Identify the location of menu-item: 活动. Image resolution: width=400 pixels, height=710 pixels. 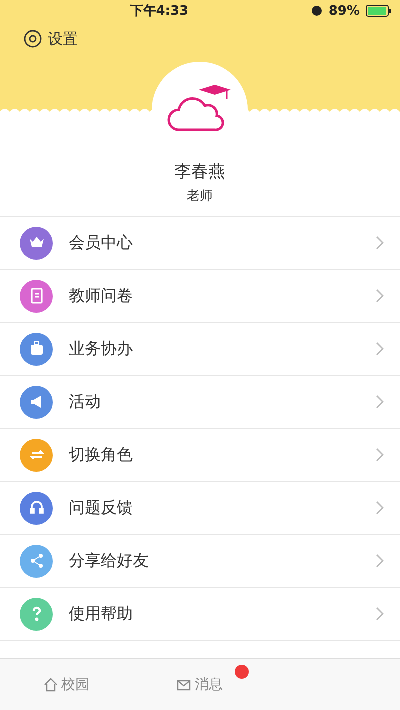
(200, 402).